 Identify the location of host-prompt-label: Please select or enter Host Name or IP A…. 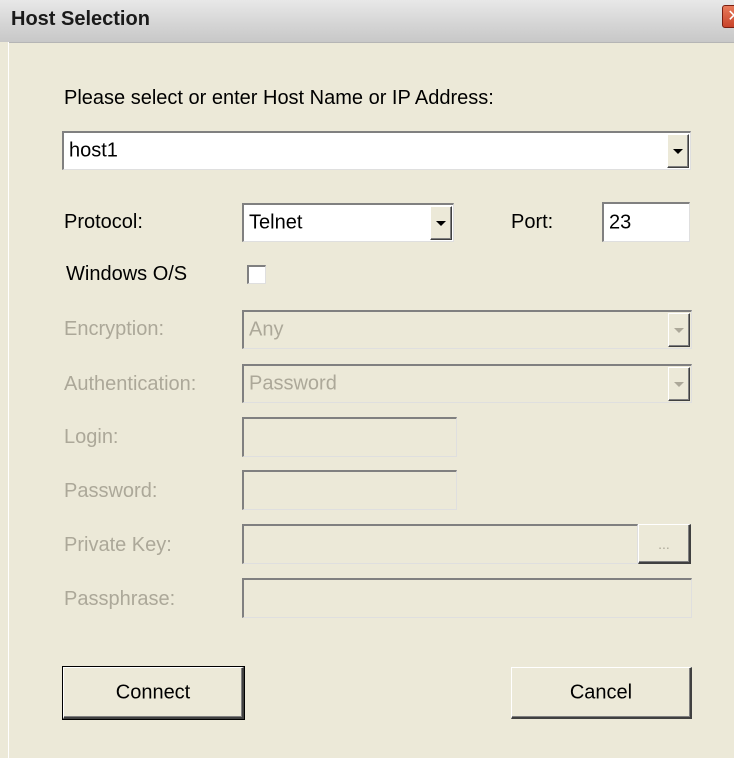
(279, 98).